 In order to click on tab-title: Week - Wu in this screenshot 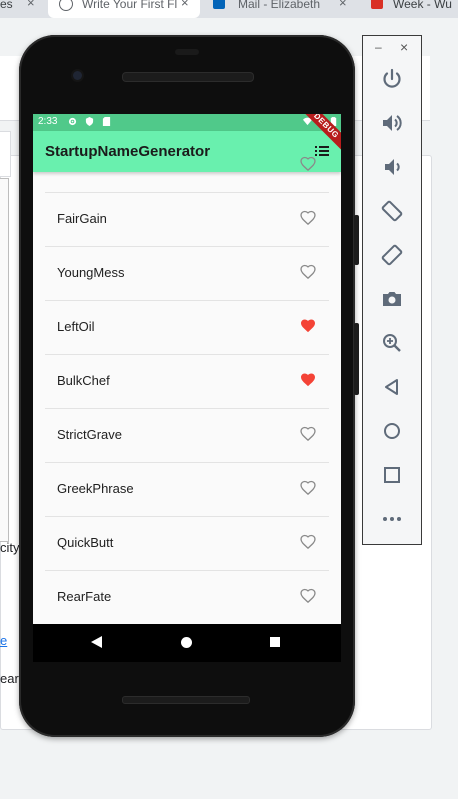, I will do `click(422, 5)`.